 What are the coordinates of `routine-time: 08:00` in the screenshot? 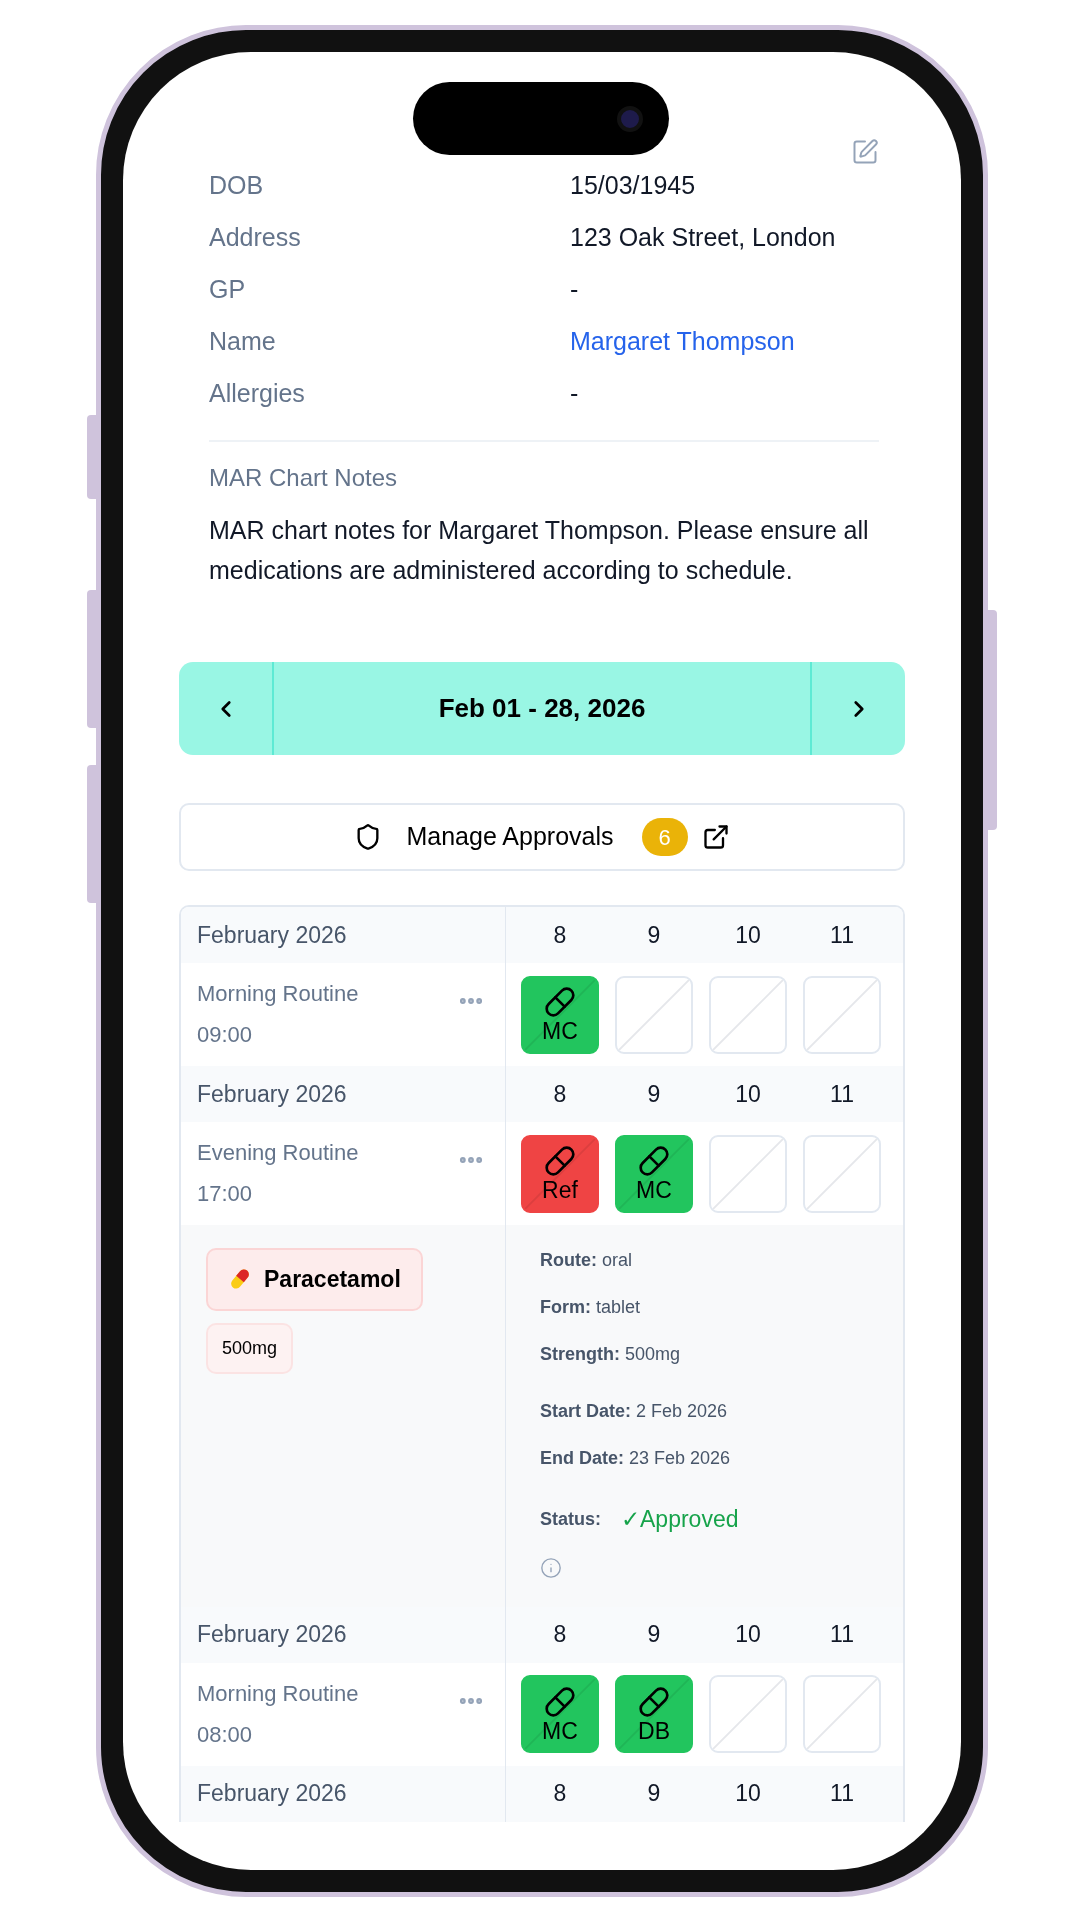 It's located at (225, 1734).